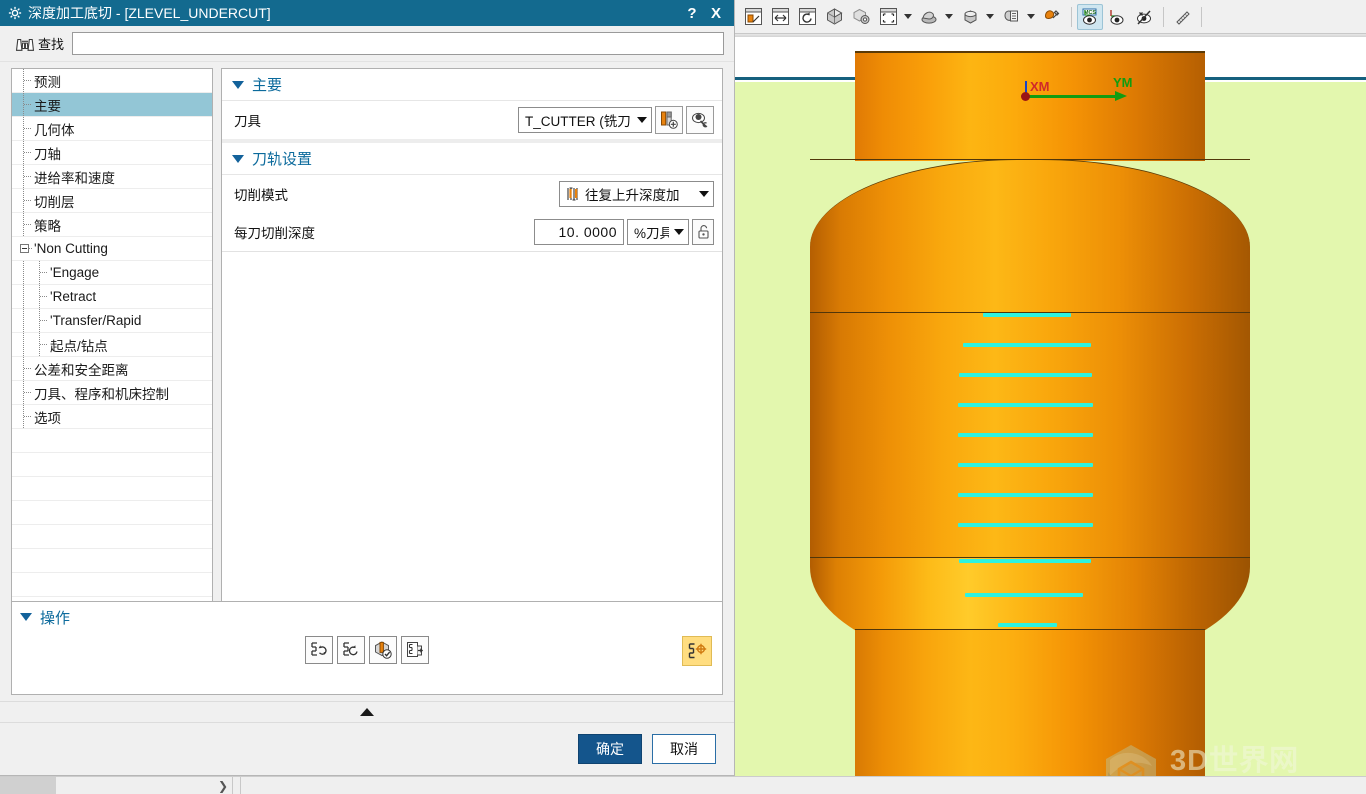  Describe the element at coordinates (692, 13) in the screenshot. I see `help-button: ?` at that location.